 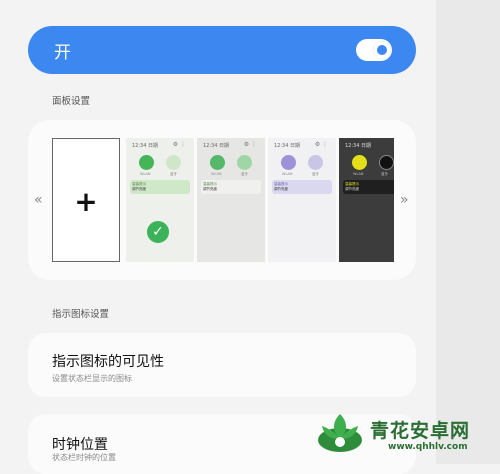 I want to click on prev-arrow-icon: «, so click(x=38, y=200).